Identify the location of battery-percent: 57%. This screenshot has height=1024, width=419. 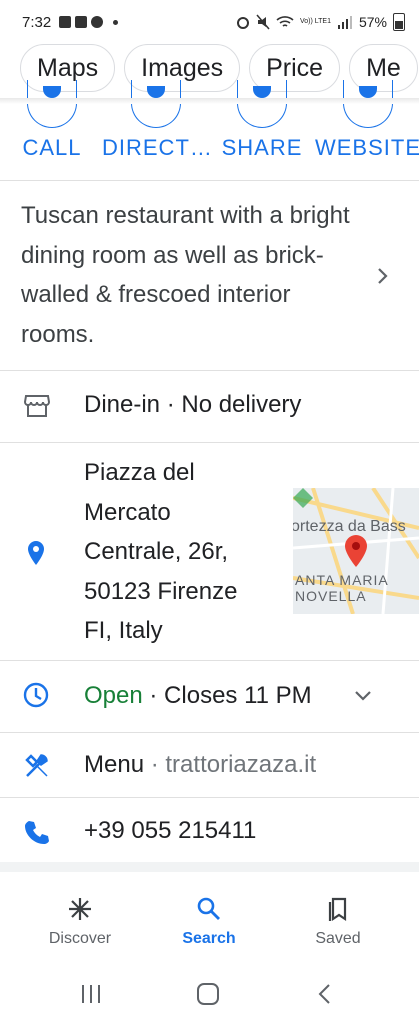
(372, 22).